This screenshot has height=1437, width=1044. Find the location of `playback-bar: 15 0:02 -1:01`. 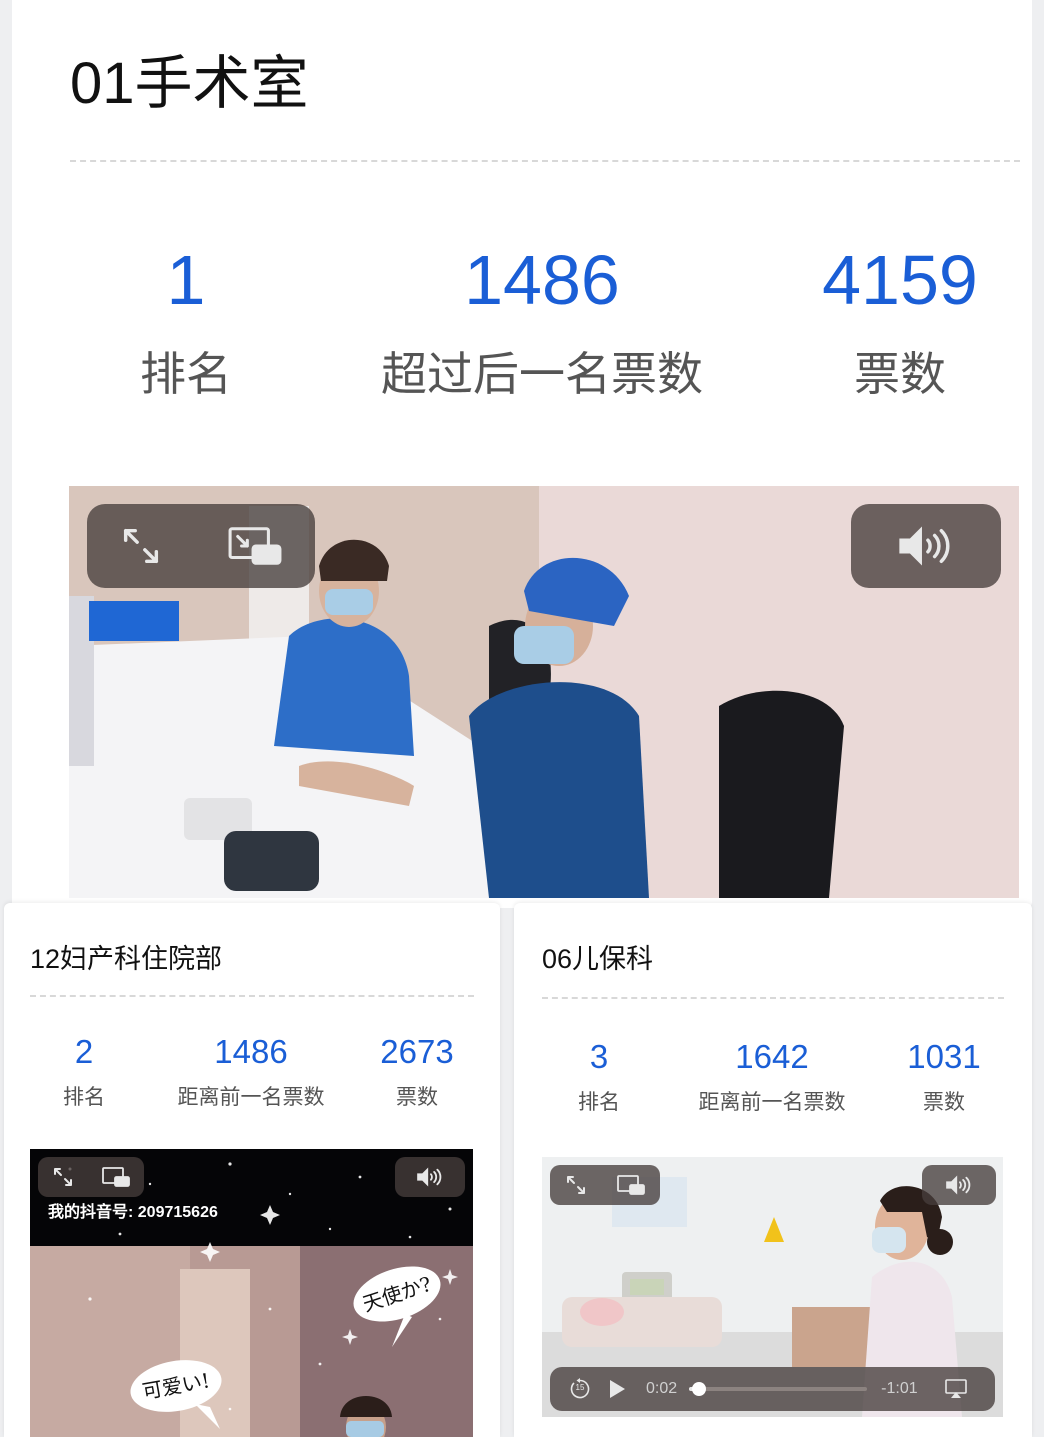

playback-bar: 15 0:02 -1:01 is located at coordinates (772, 1389).